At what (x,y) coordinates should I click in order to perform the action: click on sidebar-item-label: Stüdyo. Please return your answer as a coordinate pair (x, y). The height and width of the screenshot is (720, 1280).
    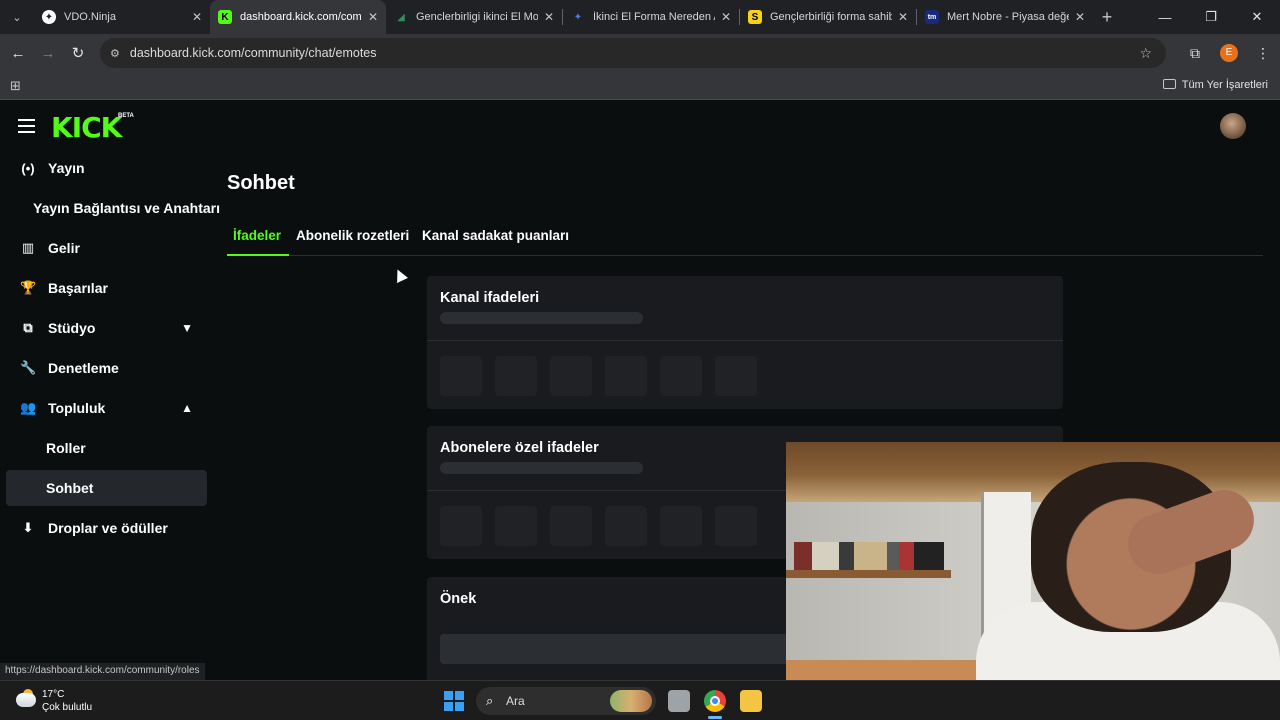
    Looking at the image, I should click on (72, 328).